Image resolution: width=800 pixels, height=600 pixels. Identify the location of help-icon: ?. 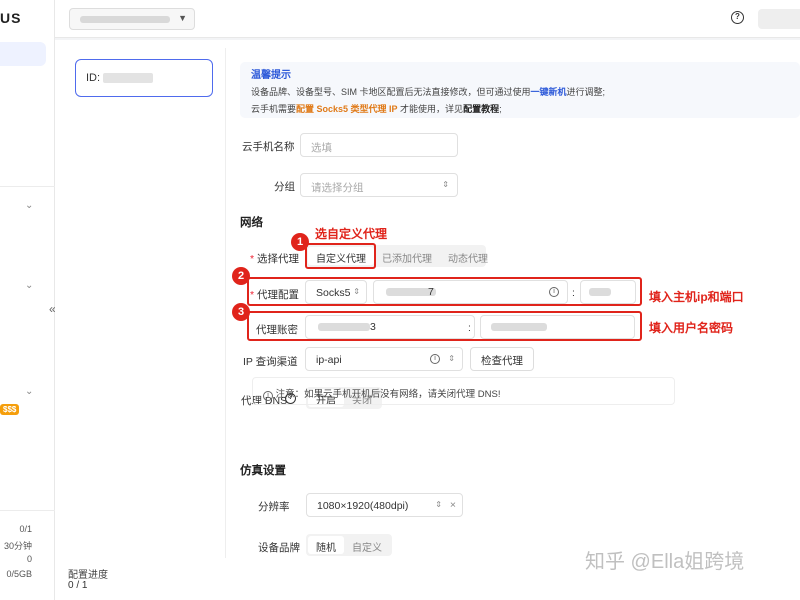
(737, 17).